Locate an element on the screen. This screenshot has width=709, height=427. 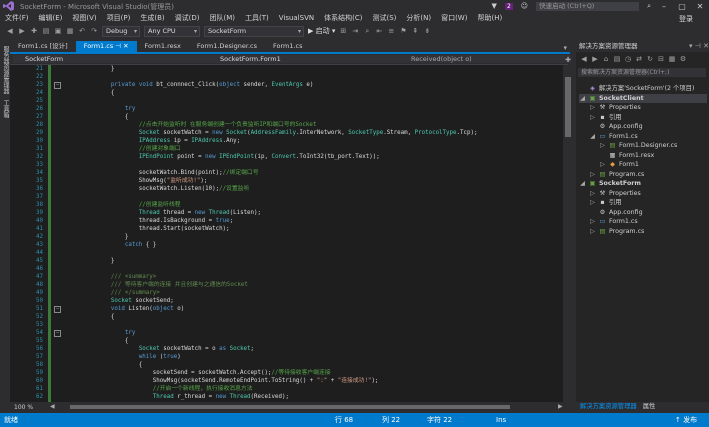
comment-icon: ≡ is located at coordinates (391, 31).